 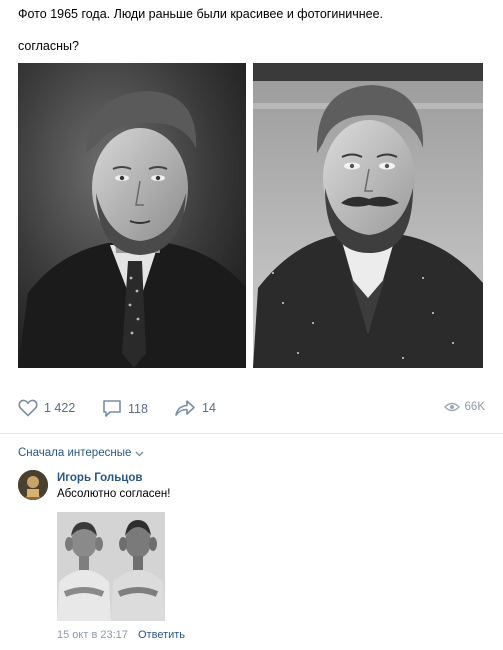 I want to click on comment-sort-dropdown: Сначала интересные, so click(x=81, y=453).